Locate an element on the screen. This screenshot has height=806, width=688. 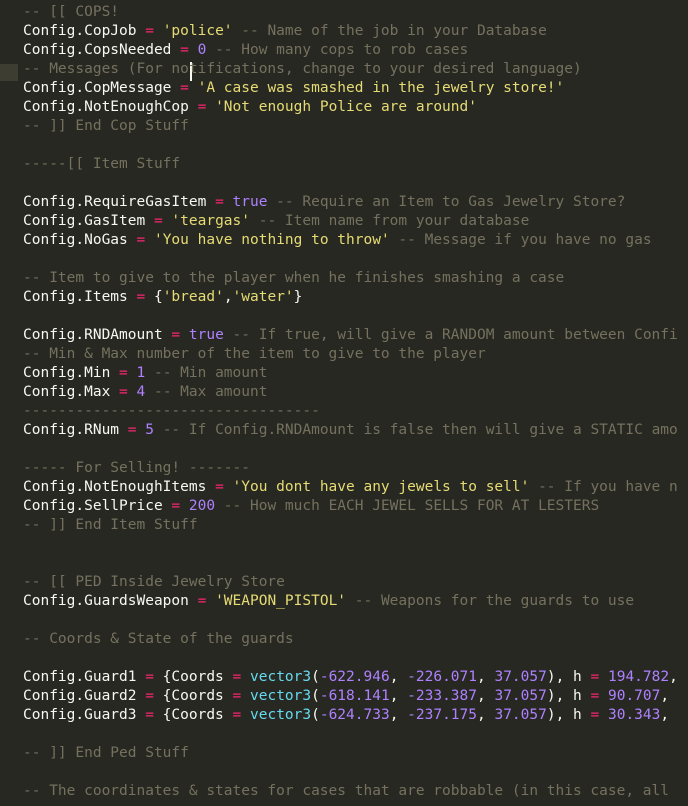
code-line: -- [[ COPS! is located at coordinates (344, 12).